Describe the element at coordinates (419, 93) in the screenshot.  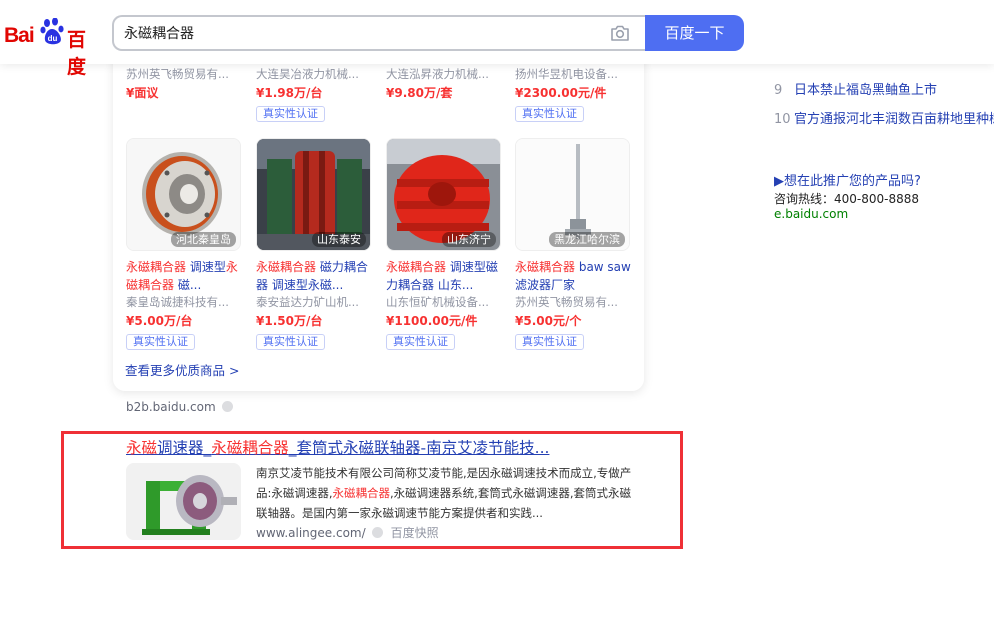
I see `price: ¥9.80万/套` at that location.